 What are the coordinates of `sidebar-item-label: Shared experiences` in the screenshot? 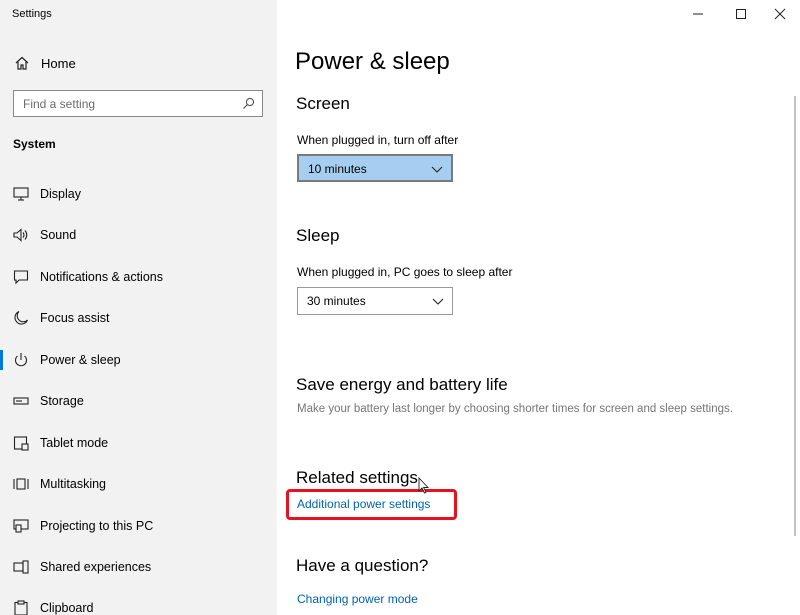 It's located at (96, 567).